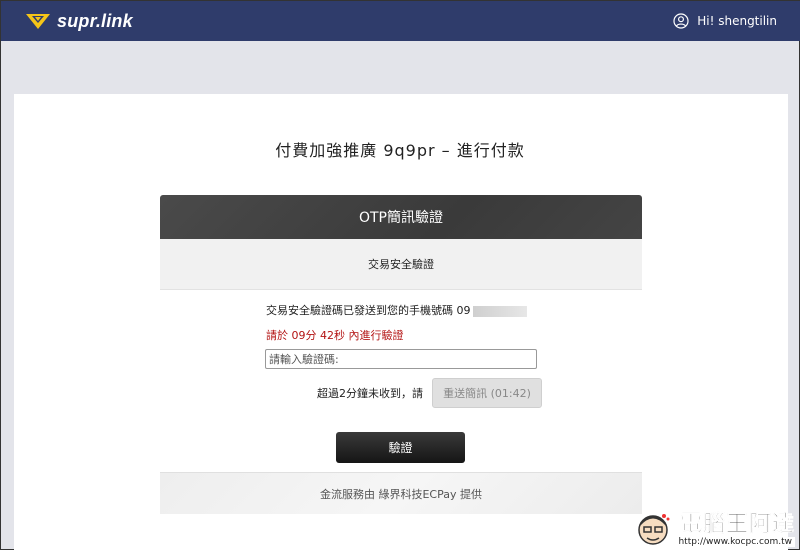  What do you see at coordinates (735, 542) in the screenshot?
I see `watermark-url: http://www.kocpc.com.tw` at bounding box center [735, 542].